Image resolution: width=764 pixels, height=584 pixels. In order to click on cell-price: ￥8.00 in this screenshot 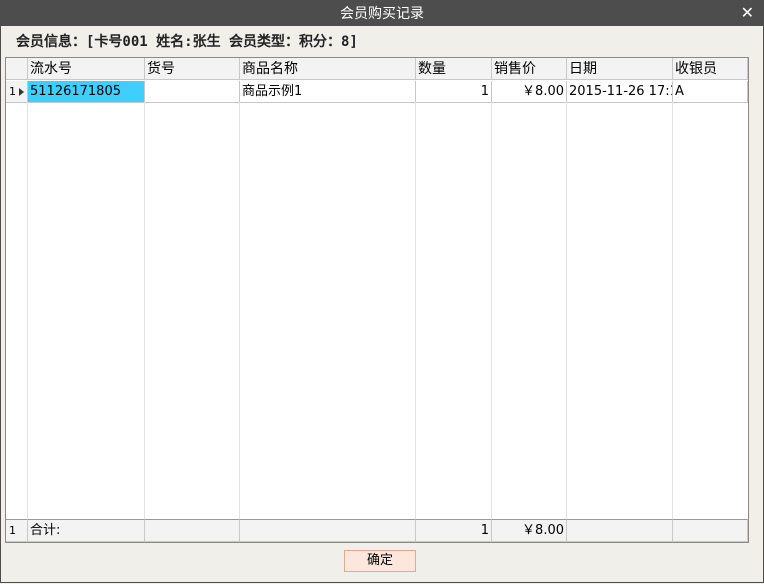, I will do `click(529, 92)`.